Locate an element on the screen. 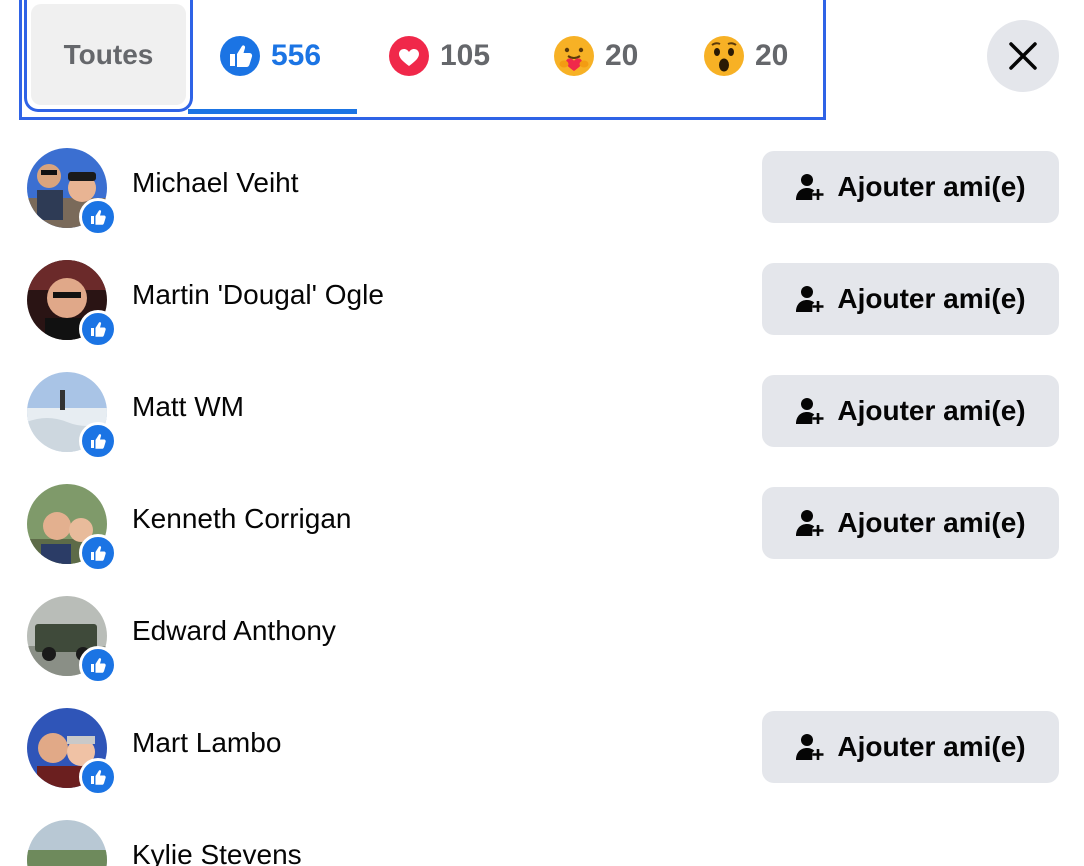  person-name: Kenneth Corrigan is located at coordinates (241, 519).